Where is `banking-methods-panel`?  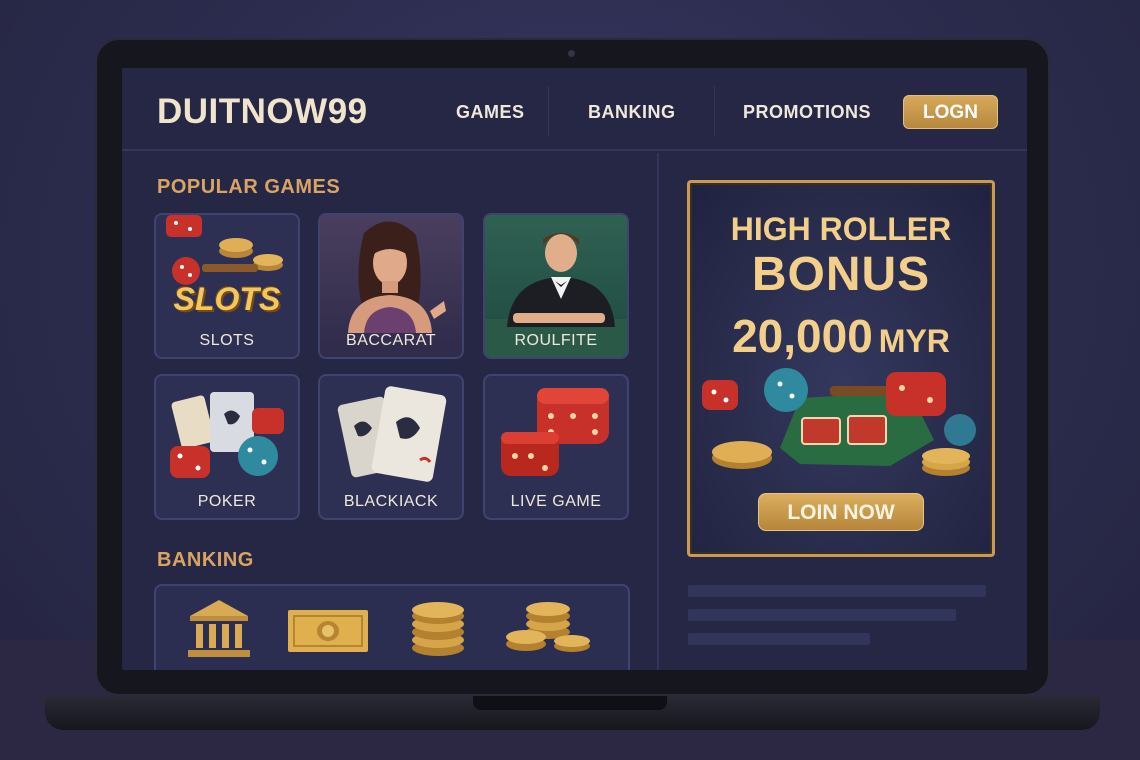
banking-methods-panel is located at coordinates (392, 627).